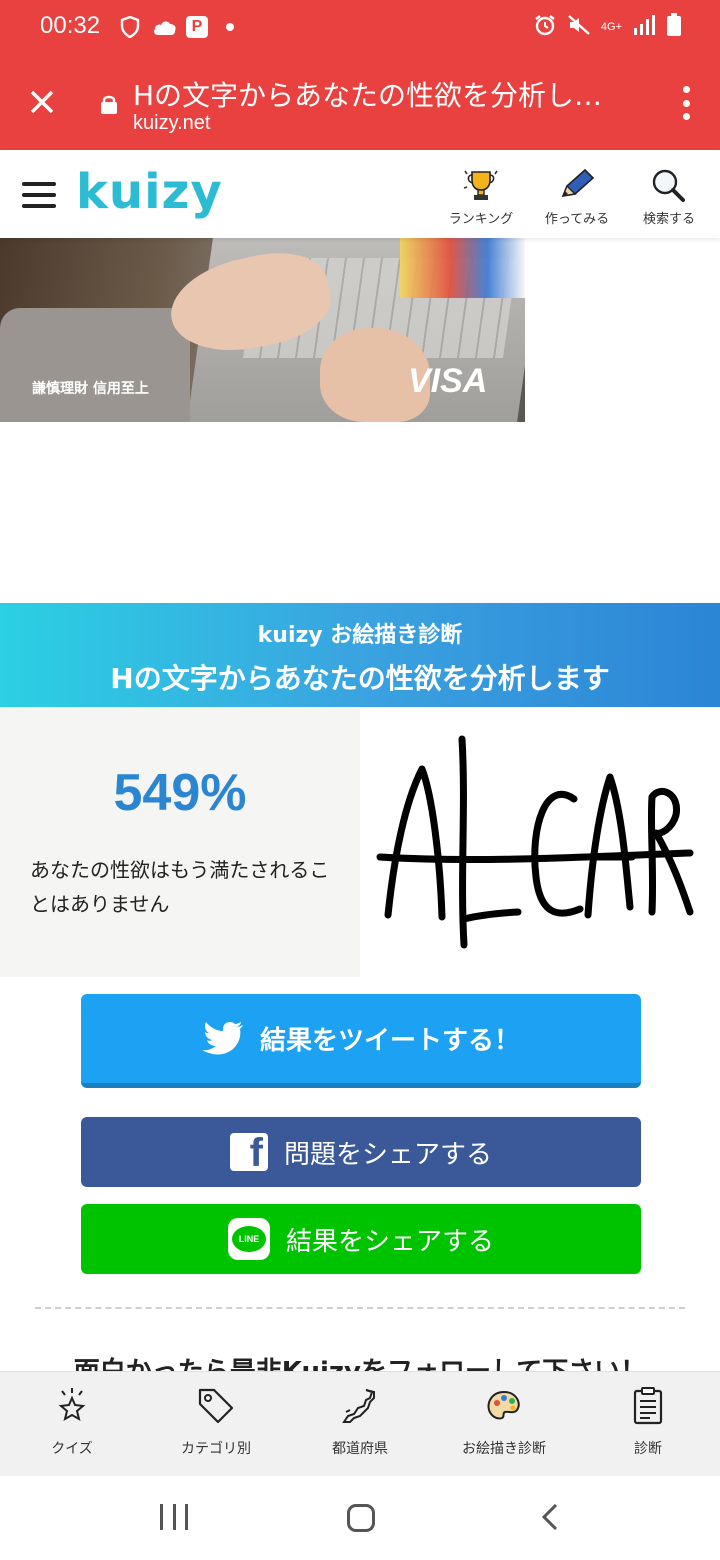  What do you see at coordinates (480, 185) in the screenshot?
I see `trophy-icon` at bounding box center [480, 185].